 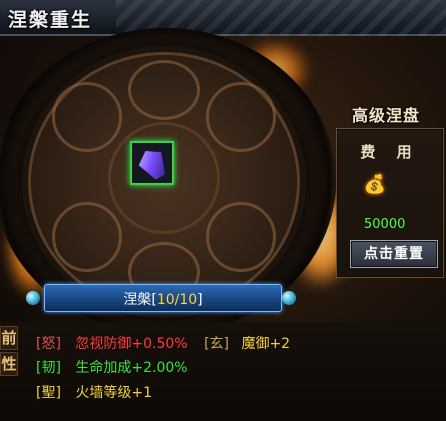 I want to click on attribute-row: [聖] 火墙等级+1, so click(x=94, y=393).